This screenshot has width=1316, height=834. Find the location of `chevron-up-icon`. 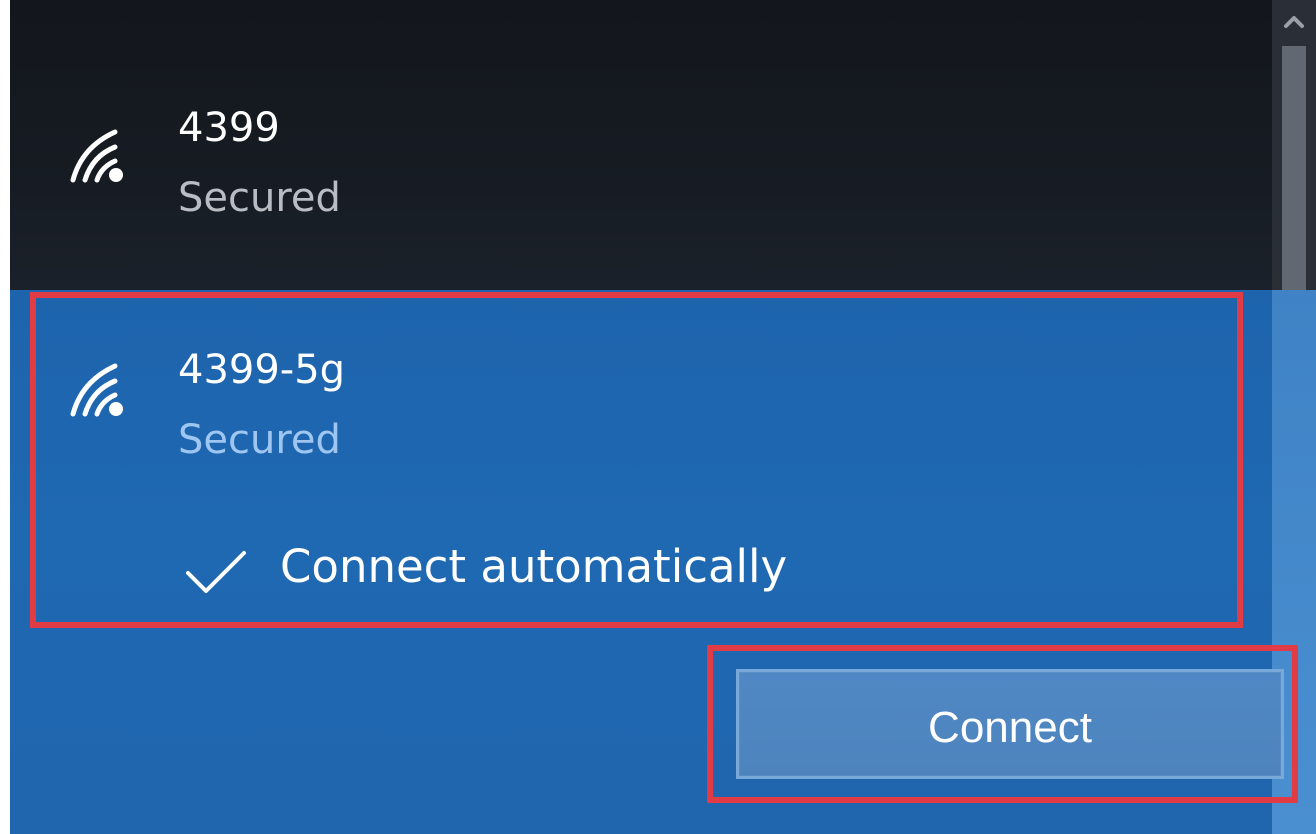

chevron-up-icon is located at coordinates (1294, 22).